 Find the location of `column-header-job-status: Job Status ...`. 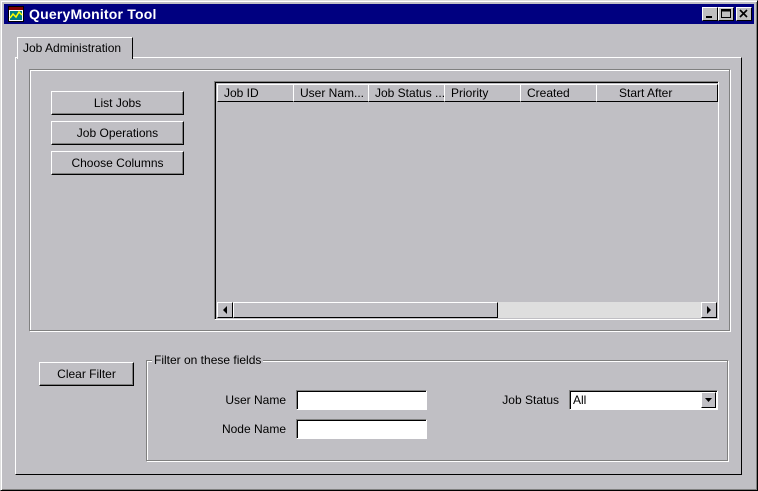

column-header-job-status: Job Status ... is located at coordinates (407, 93).